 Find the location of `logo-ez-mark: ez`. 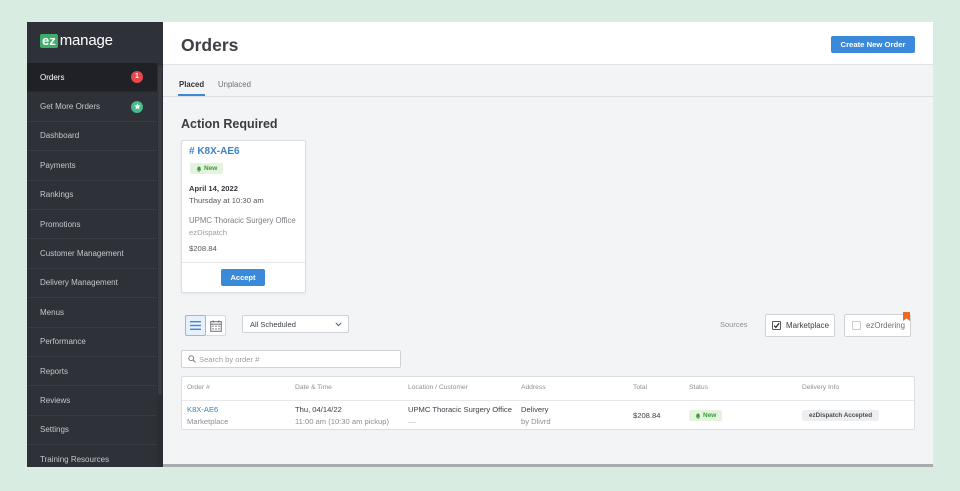

logo-ez-mark: ez is located at coordinates (49, 40).